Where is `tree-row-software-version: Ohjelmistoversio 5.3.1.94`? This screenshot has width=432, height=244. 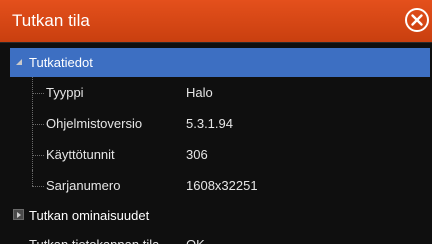 tree-row-software-version: Ohjelmistoversio 5.3.1.94 is located at coordinates (220, 123).